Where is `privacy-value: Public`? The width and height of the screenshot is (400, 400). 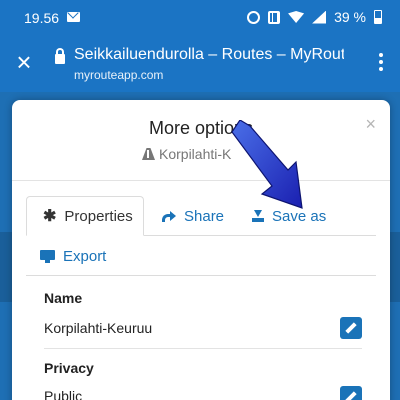
privacy-value: Public is located at coordinates (63, 394).